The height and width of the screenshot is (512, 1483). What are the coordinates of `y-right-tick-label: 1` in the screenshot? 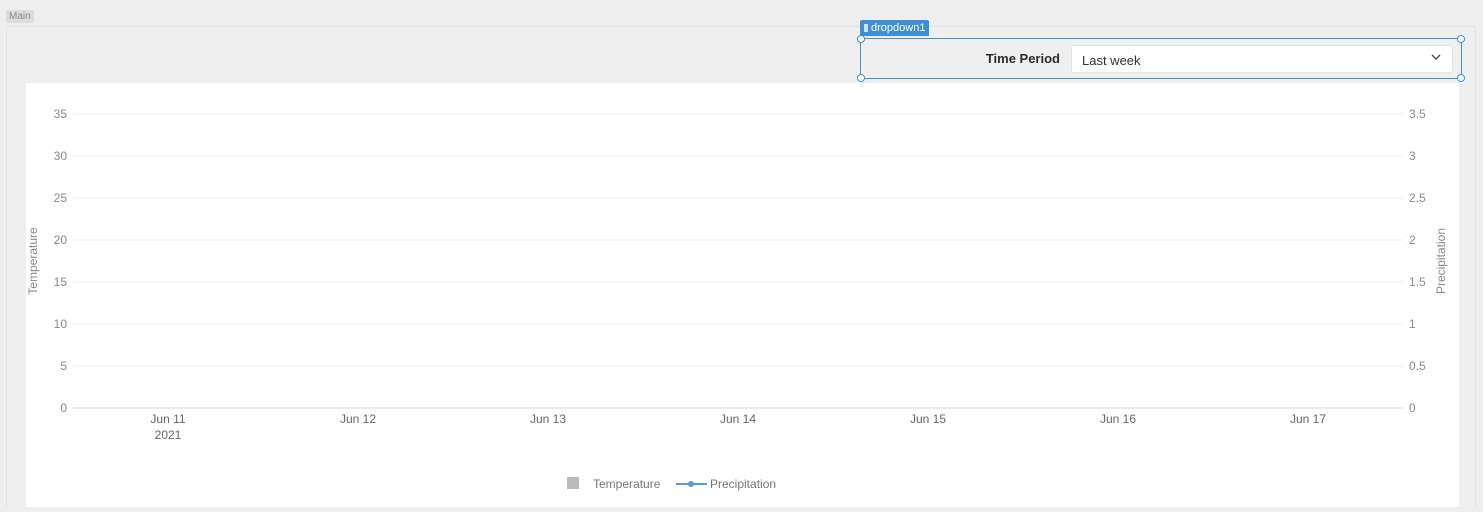 It's located at (1412, 324).